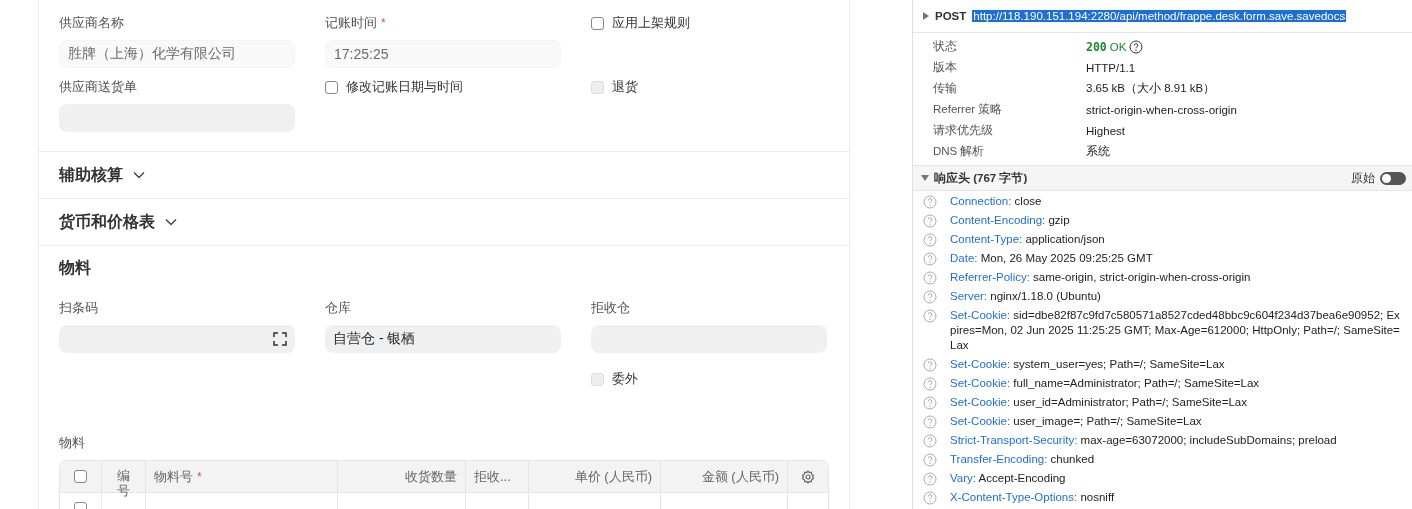 The width and height of the screenshot is (1412, 509). Describe the element at coordinates (1363, 178) in the screenshot. I see `toggle-label: 原始` at that location.